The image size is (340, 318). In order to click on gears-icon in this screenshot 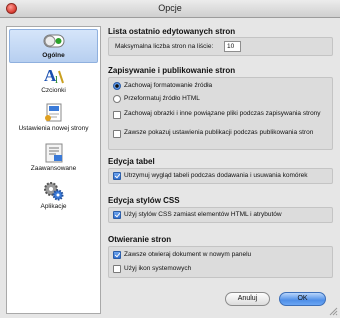, I will do `click(53, 191)`.